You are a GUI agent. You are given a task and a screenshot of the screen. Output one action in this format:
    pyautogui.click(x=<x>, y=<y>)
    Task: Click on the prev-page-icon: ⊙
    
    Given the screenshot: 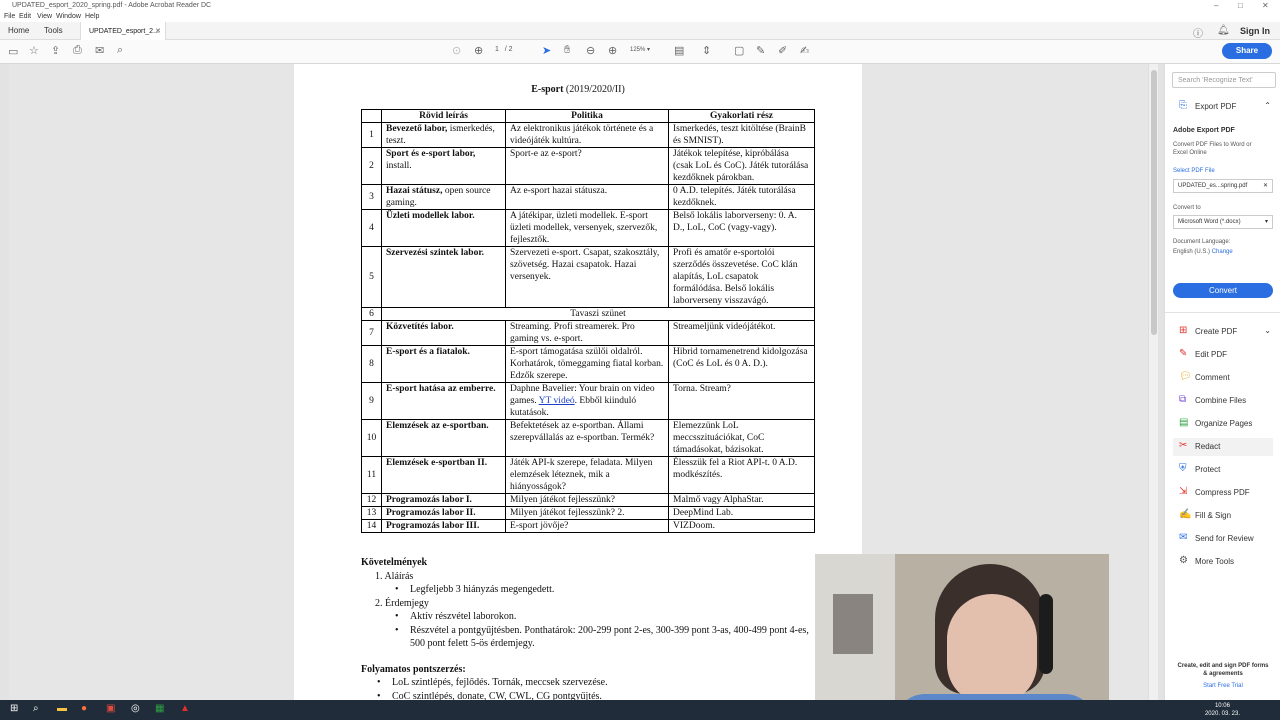 What is the action you would take?
    pyautogui.click(x=456, y=50)
    